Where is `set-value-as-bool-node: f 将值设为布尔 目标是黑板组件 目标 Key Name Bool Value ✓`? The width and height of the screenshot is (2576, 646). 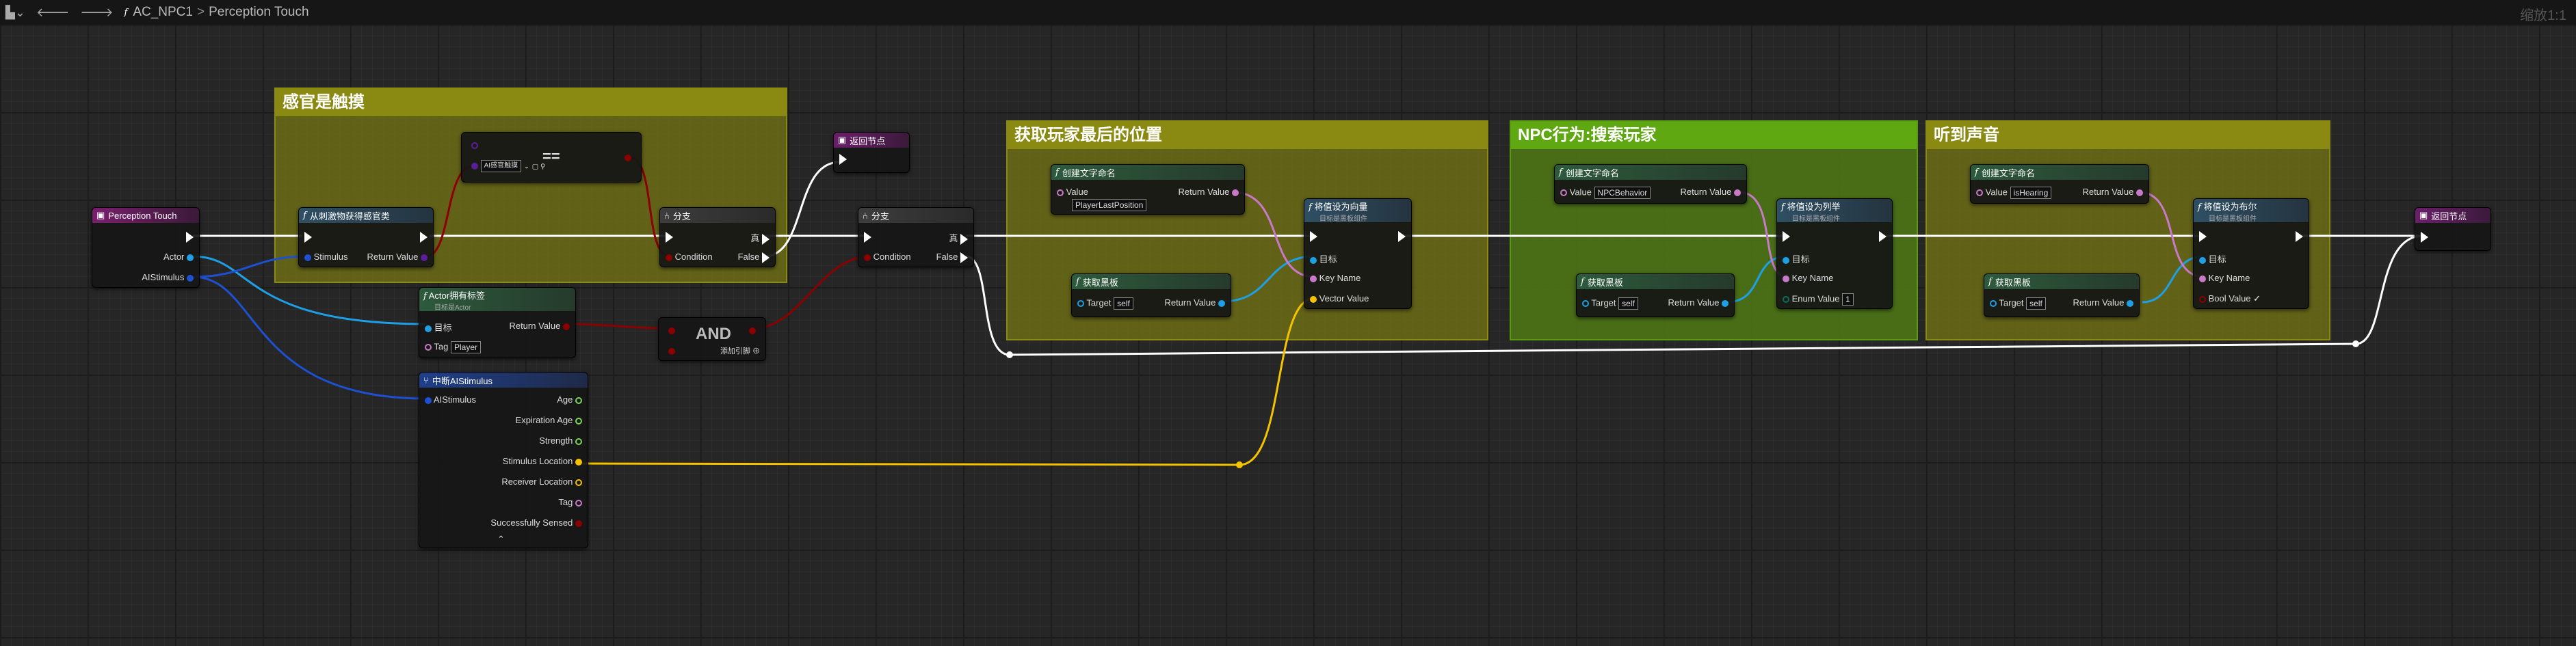 set-value-as-bool-node: f 将值设为布尔 目标是黑板组件 目标 Key Name Bool Value ✓ is located at coordinates (2251, 254).